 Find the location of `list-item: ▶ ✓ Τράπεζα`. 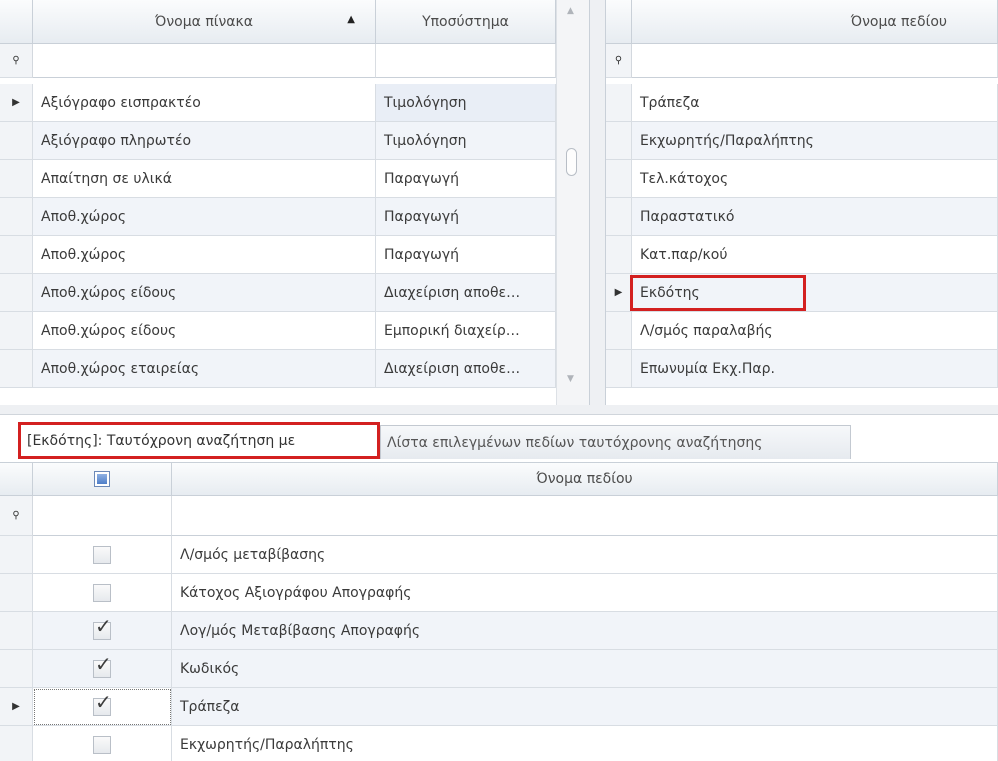

list-item: ▶ ✓ Τράπεζα is located at coordinates (499, 707).